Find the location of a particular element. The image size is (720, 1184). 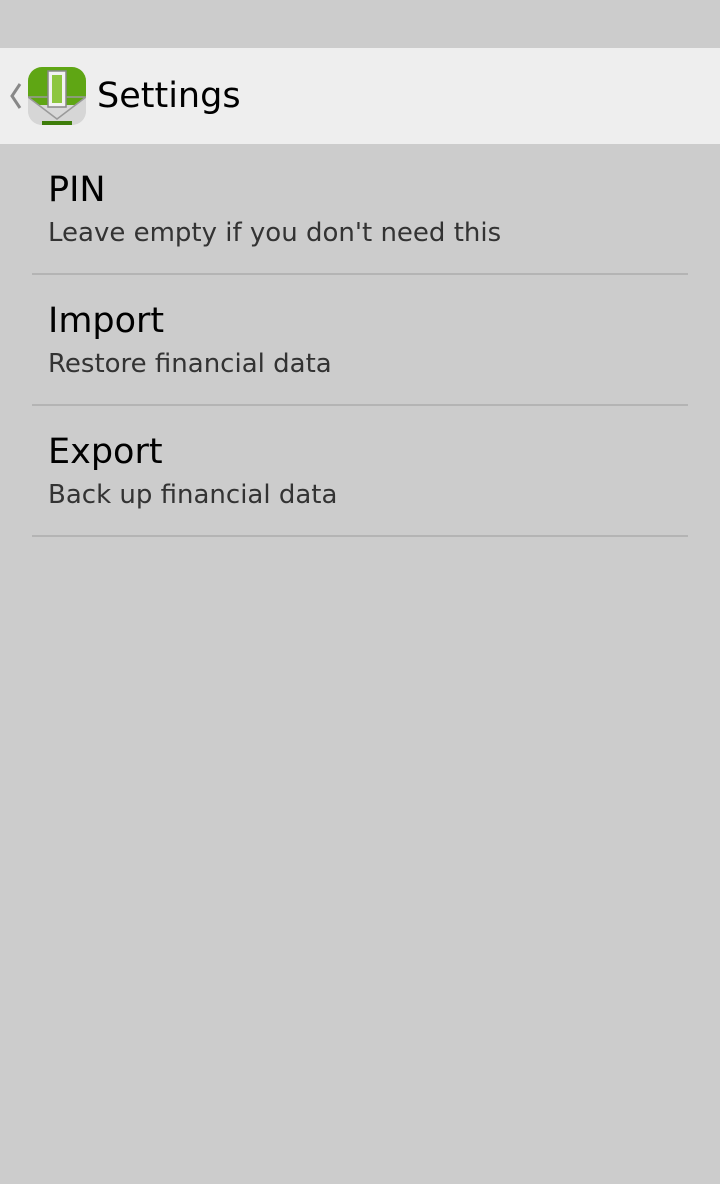

preference-title: PIN is located at coordinates (77, 190).